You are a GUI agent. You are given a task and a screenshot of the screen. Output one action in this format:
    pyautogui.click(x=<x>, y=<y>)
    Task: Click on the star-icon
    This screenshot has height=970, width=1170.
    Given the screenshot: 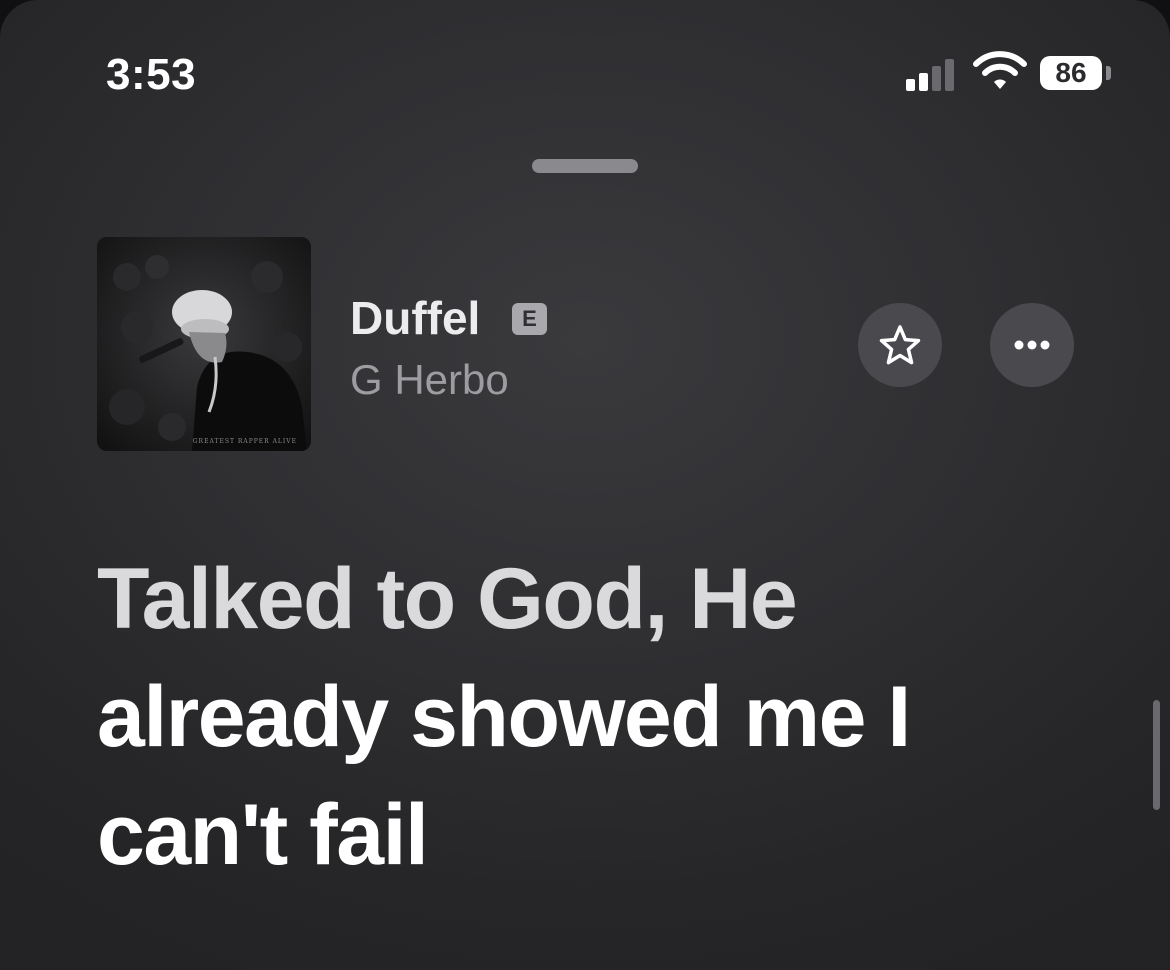 What is the action you would take?
    pyautogui.click(x=900, y=345)
    